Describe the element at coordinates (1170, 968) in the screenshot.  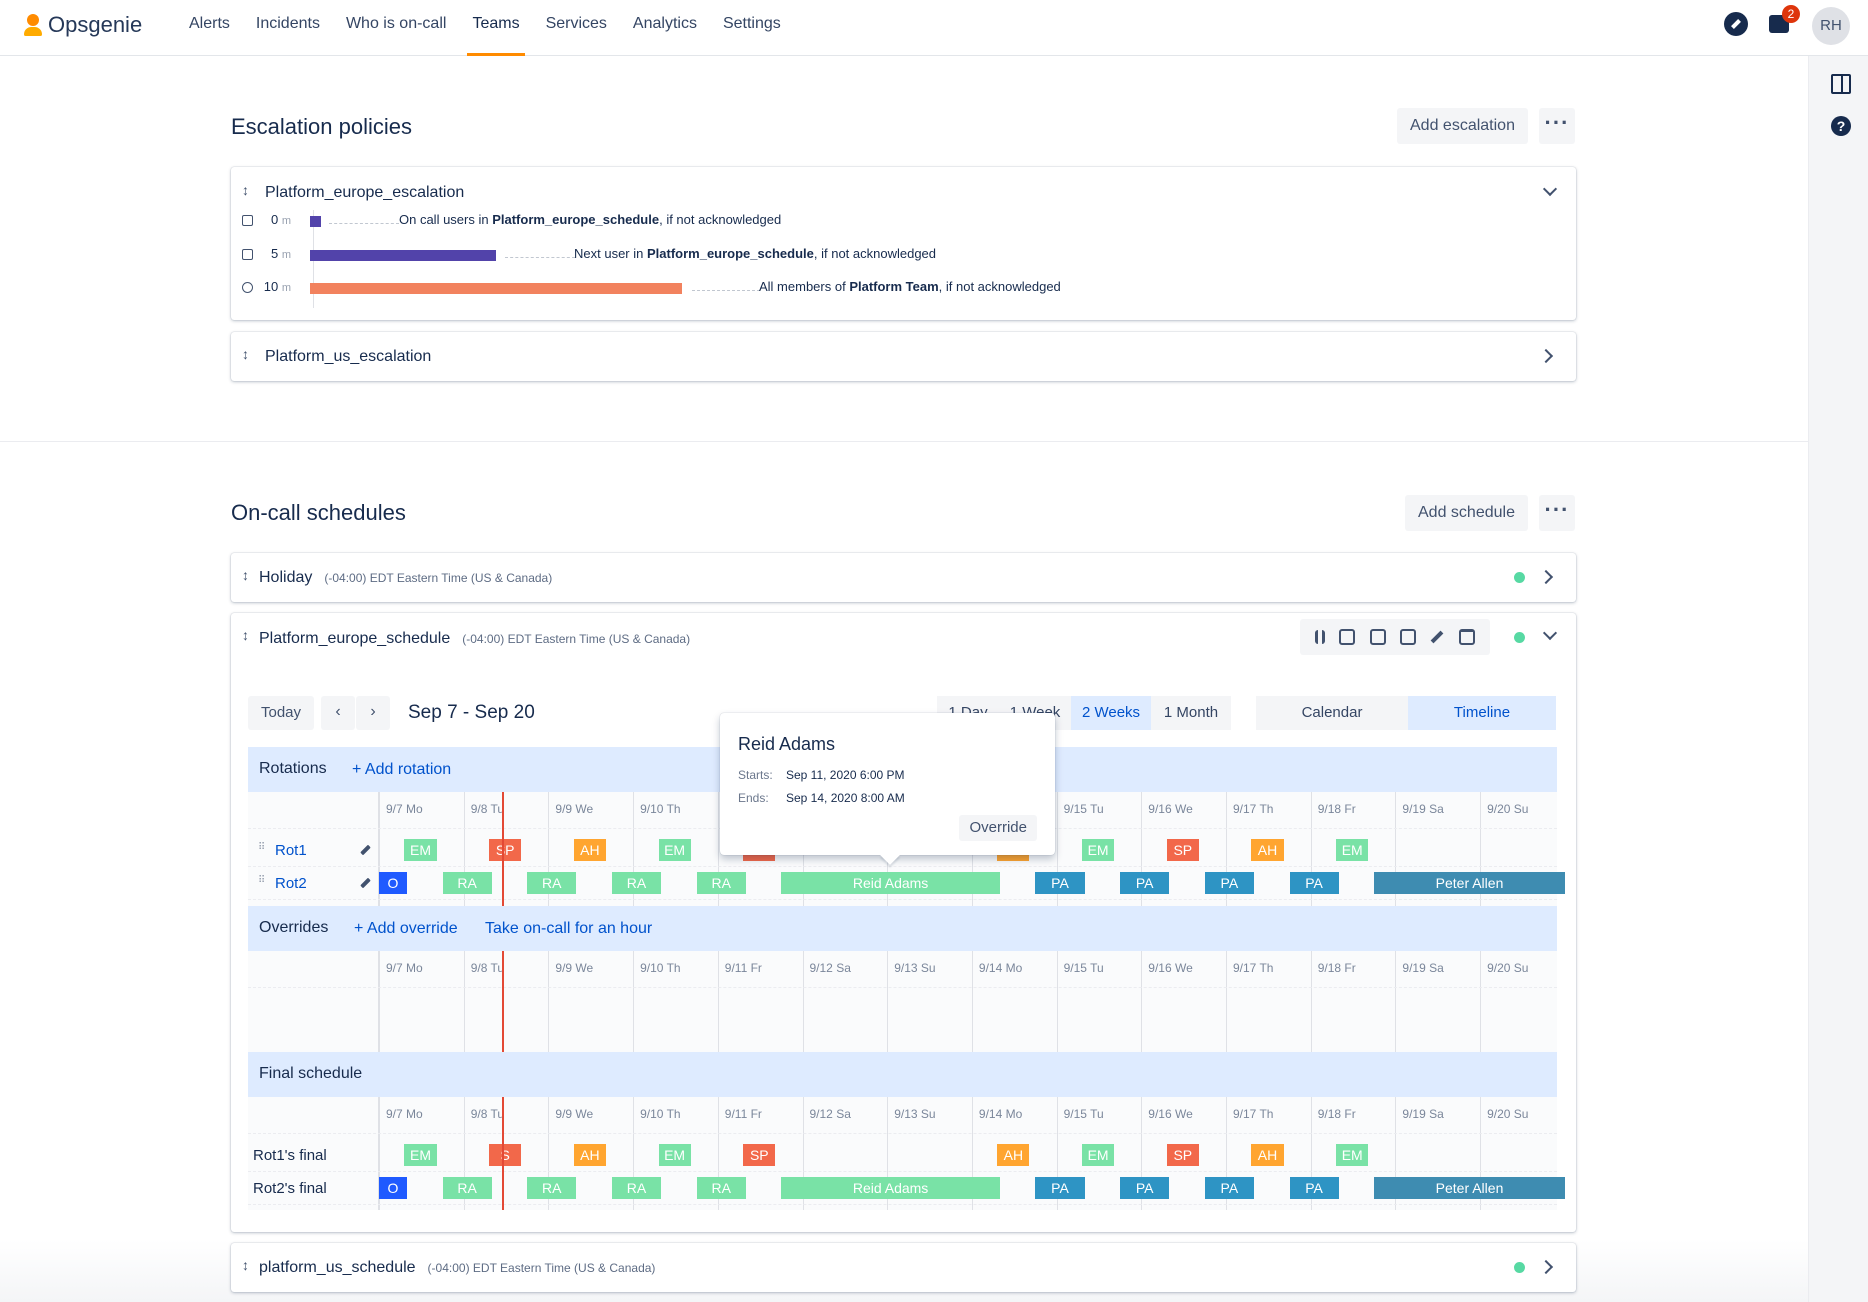
I see `day-label: 9/16 We` at that location.